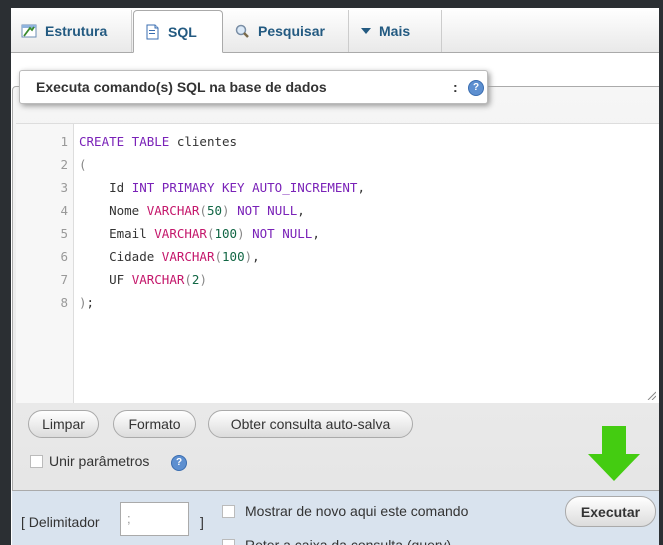  What do you see at coordinates (99, 461) in the screenshot?
I see `unir-parametros-label: Unir parâmetros` at bounding box center [99, 461].